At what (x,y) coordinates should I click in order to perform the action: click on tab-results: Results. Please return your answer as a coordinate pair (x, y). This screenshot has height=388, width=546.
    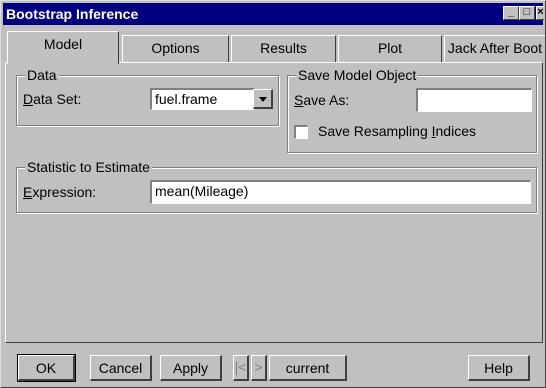
    Looking at the image, I should click on (283, 48).